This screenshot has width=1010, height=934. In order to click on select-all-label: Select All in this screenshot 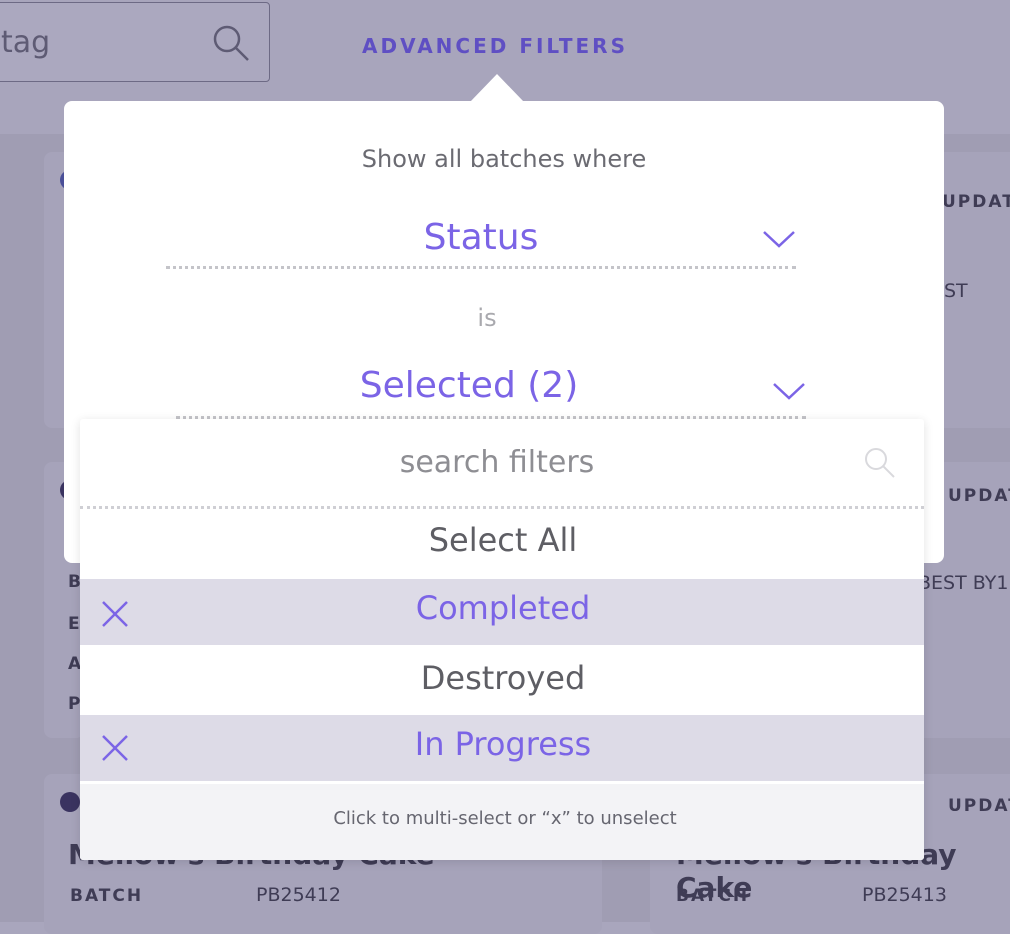, I will do `click(503, 540)`.